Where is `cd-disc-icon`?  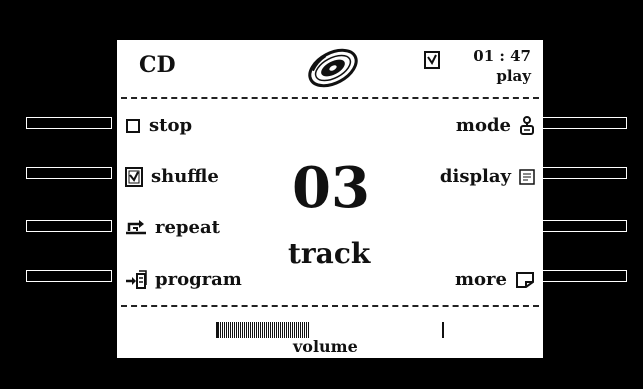
cd-disc-icon is located at coordinates (333, 68).